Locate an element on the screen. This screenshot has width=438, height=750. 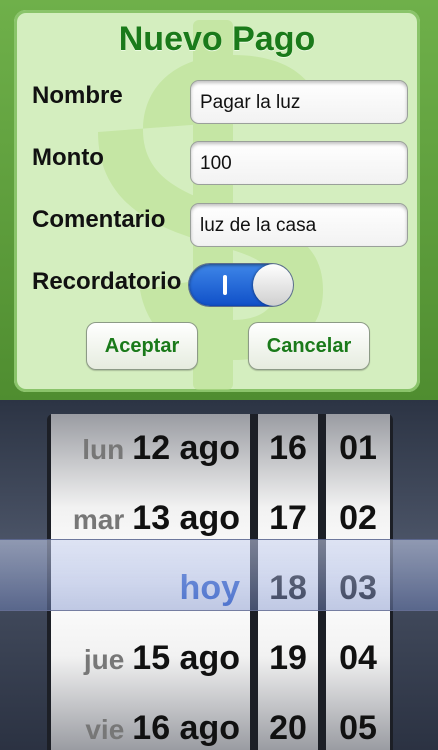
minute-option: 02 is located at coordinates (358, 518).